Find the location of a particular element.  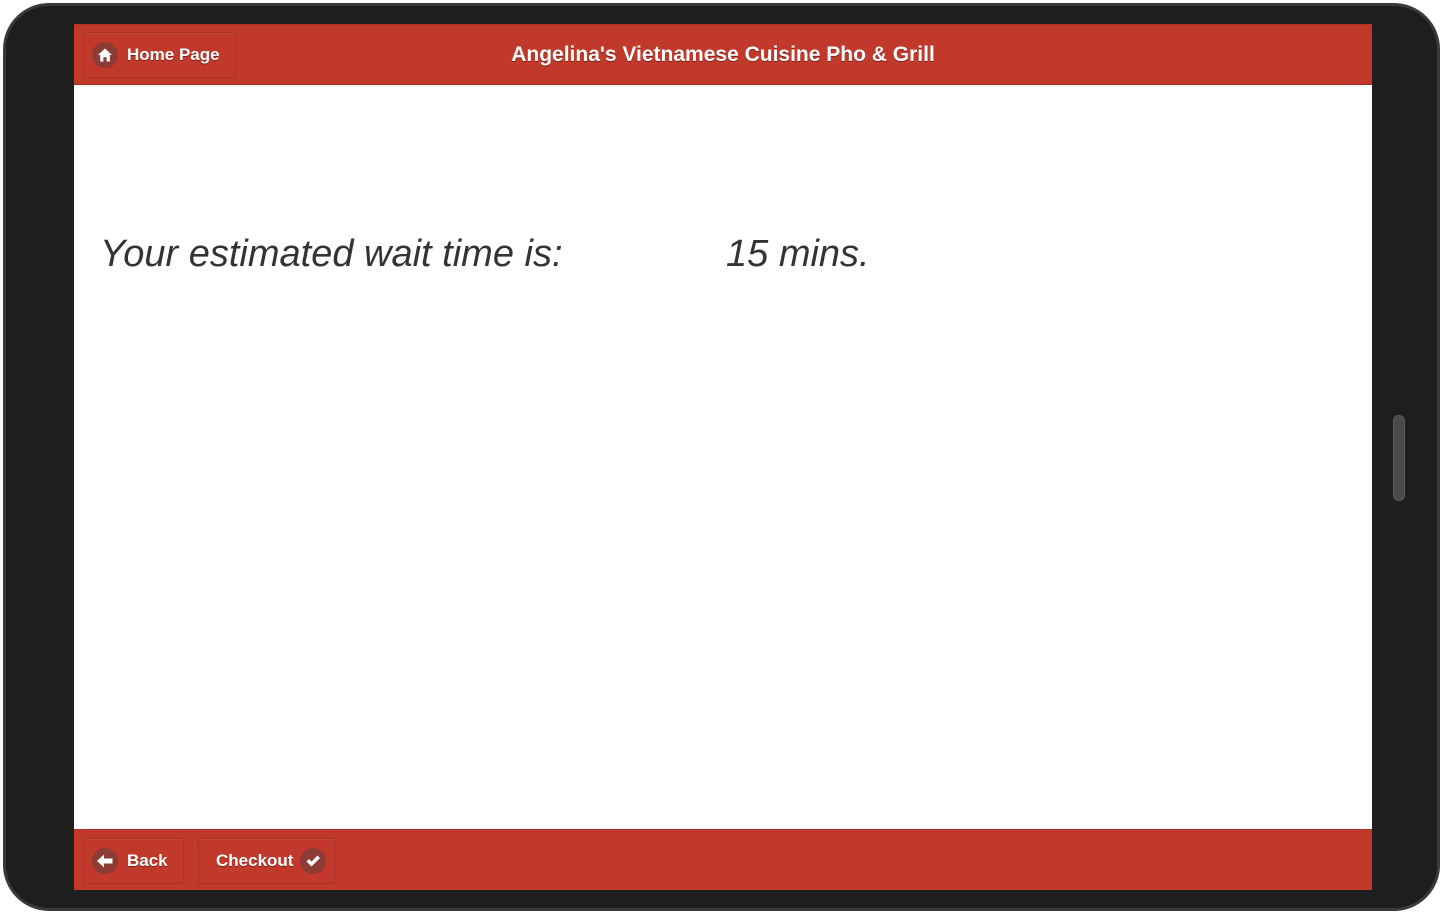

checkout-button: Checkout is located at coordinates (266, 861).